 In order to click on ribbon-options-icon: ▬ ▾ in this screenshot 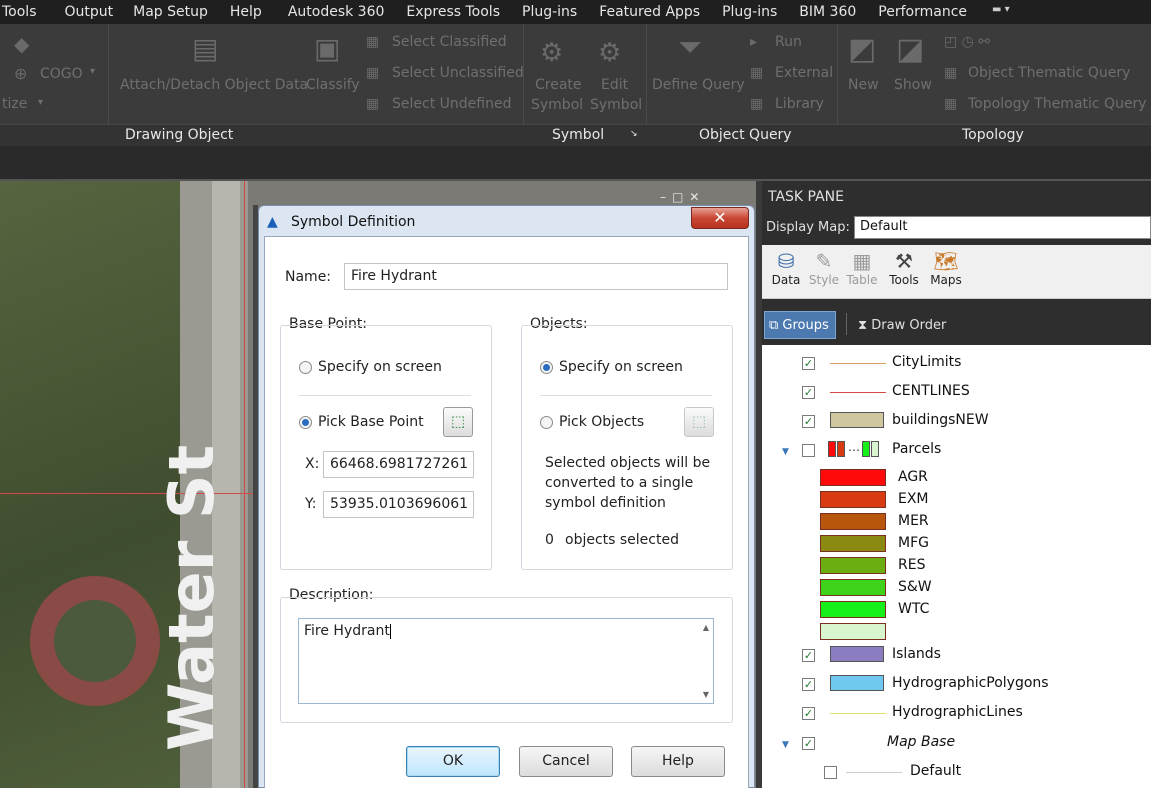, I will do `click(1009, 11)`.